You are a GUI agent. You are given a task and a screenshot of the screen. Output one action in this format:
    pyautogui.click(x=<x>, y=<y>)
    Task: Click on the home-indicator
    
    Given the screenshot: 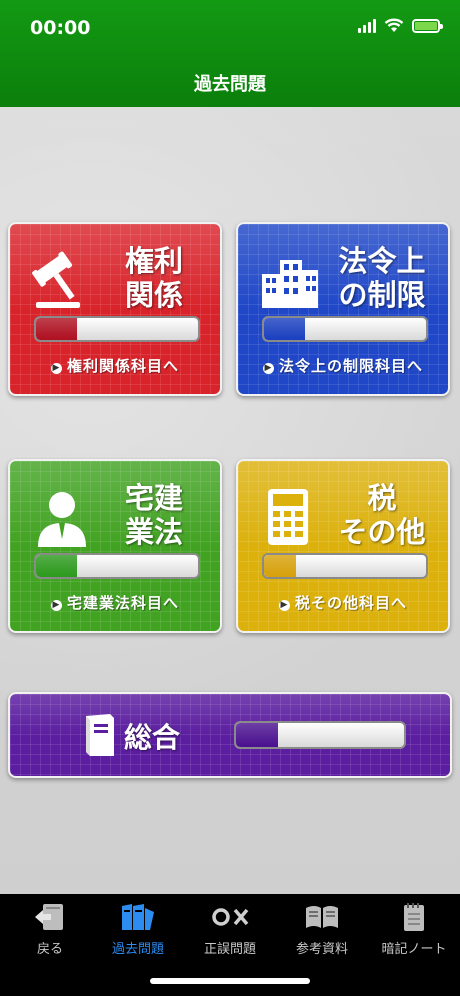 What is the action you would take?
    pyautogui.click(x=230, y=981)
    